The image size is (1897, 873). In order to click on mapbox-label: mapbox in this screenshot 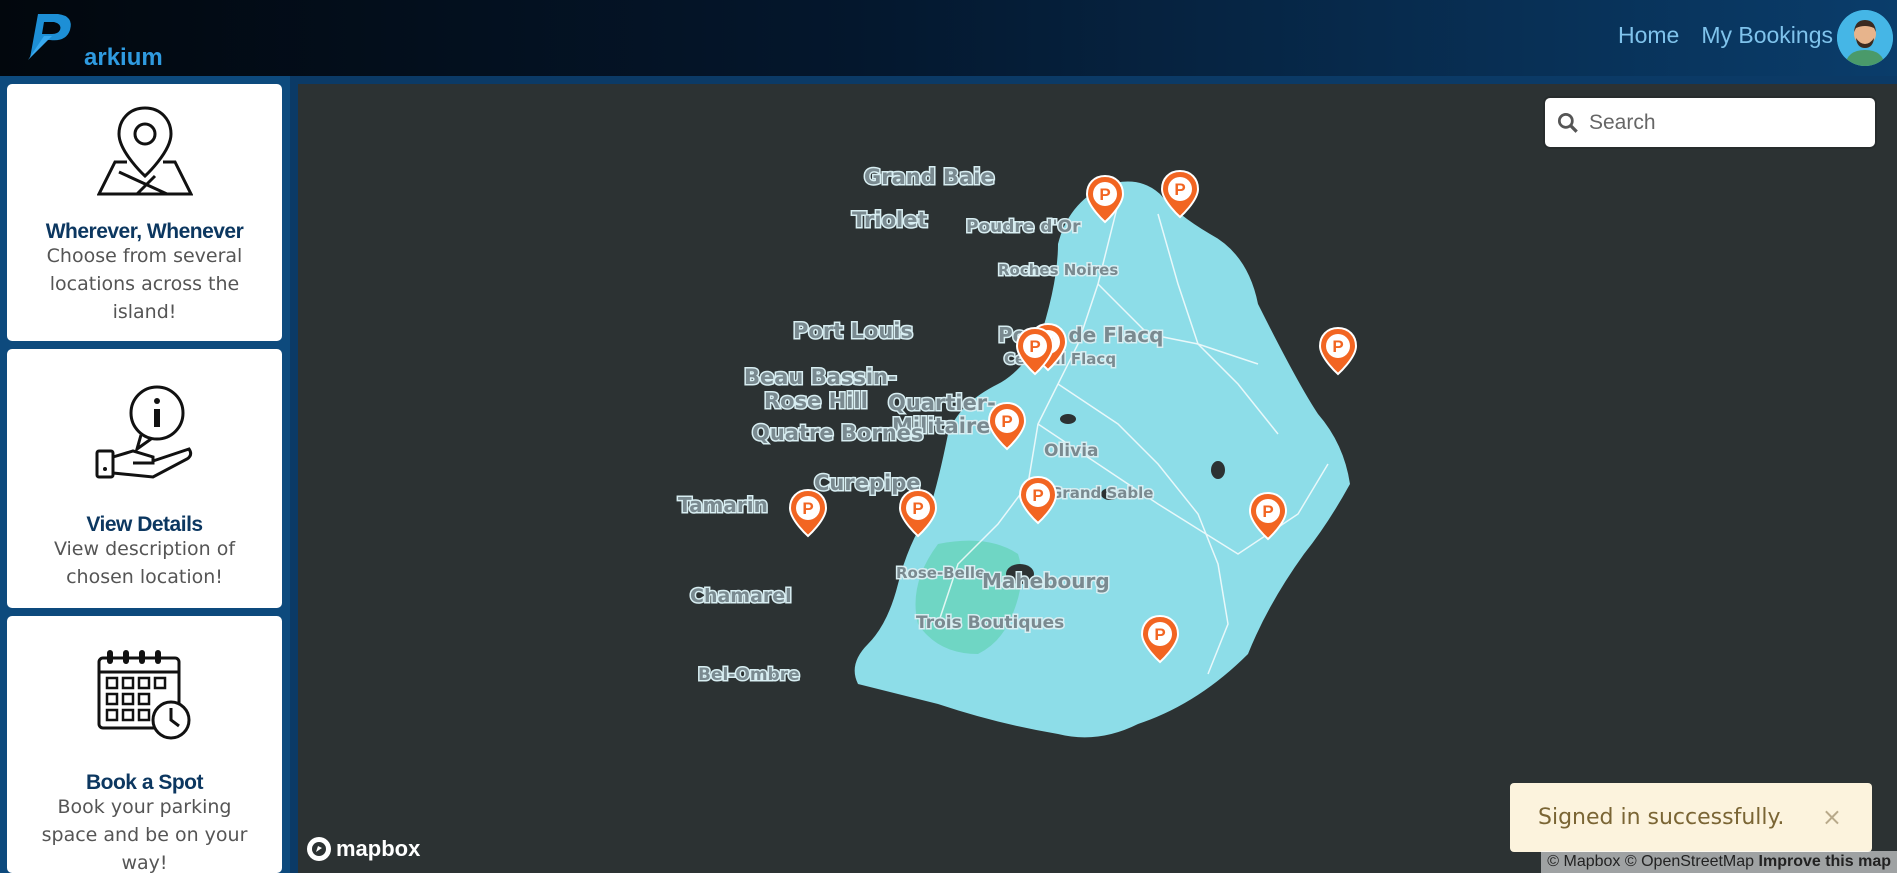, I will do `click(378, 848)`.